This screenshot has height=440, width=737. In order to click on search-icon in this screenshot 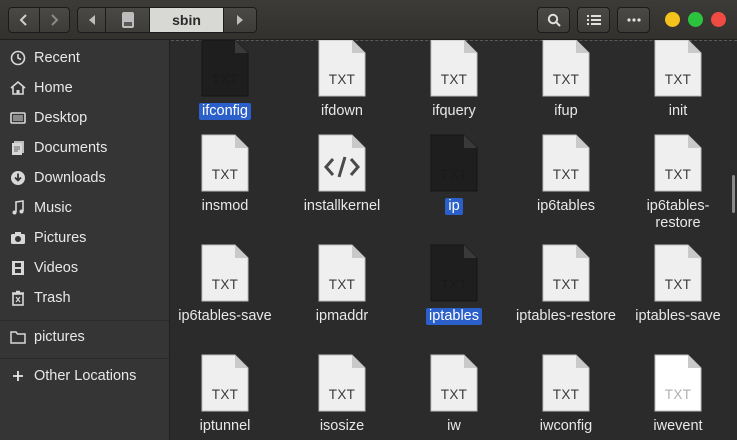, I will do `click(554, 20)`.